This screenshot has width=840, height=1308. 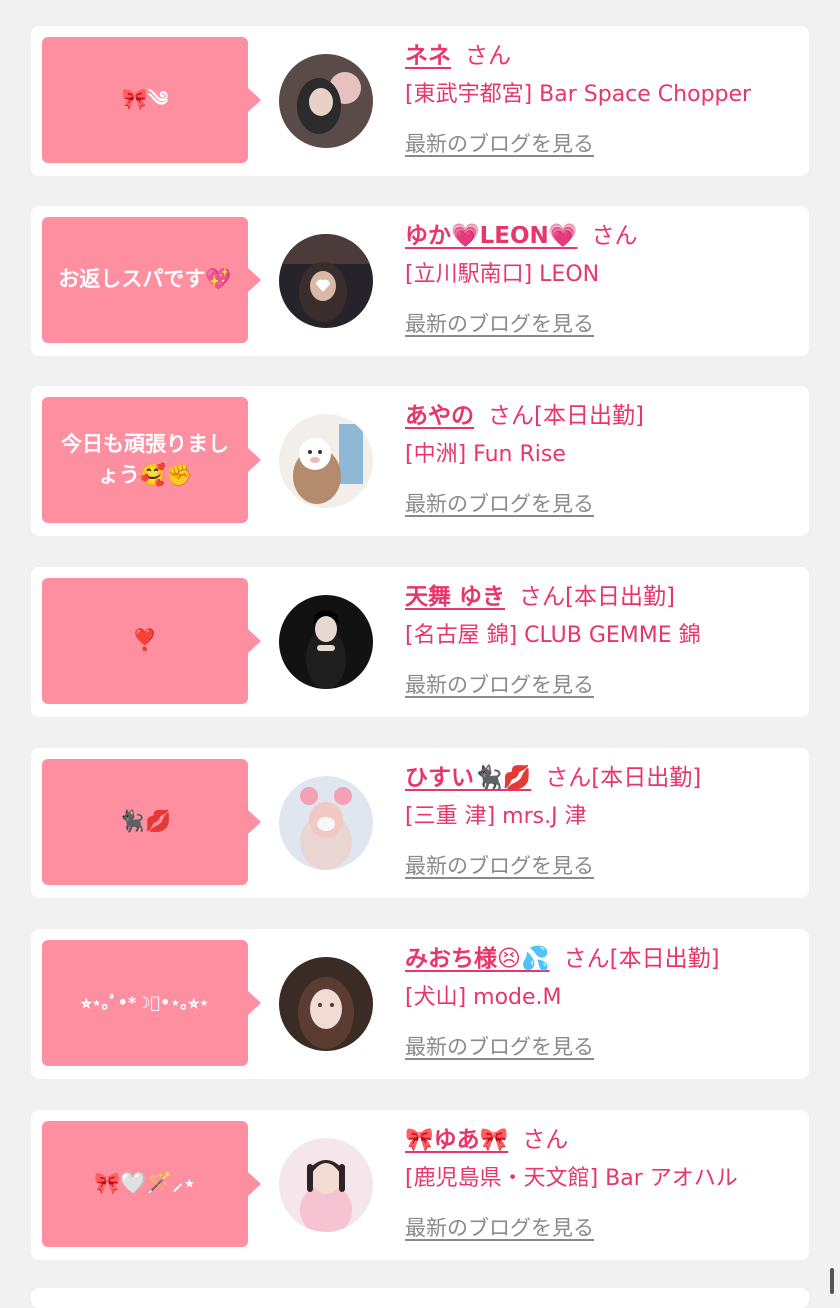 I want to click on cast-name-link: ゆか💗LEON💗, so click(x=491, y=236).